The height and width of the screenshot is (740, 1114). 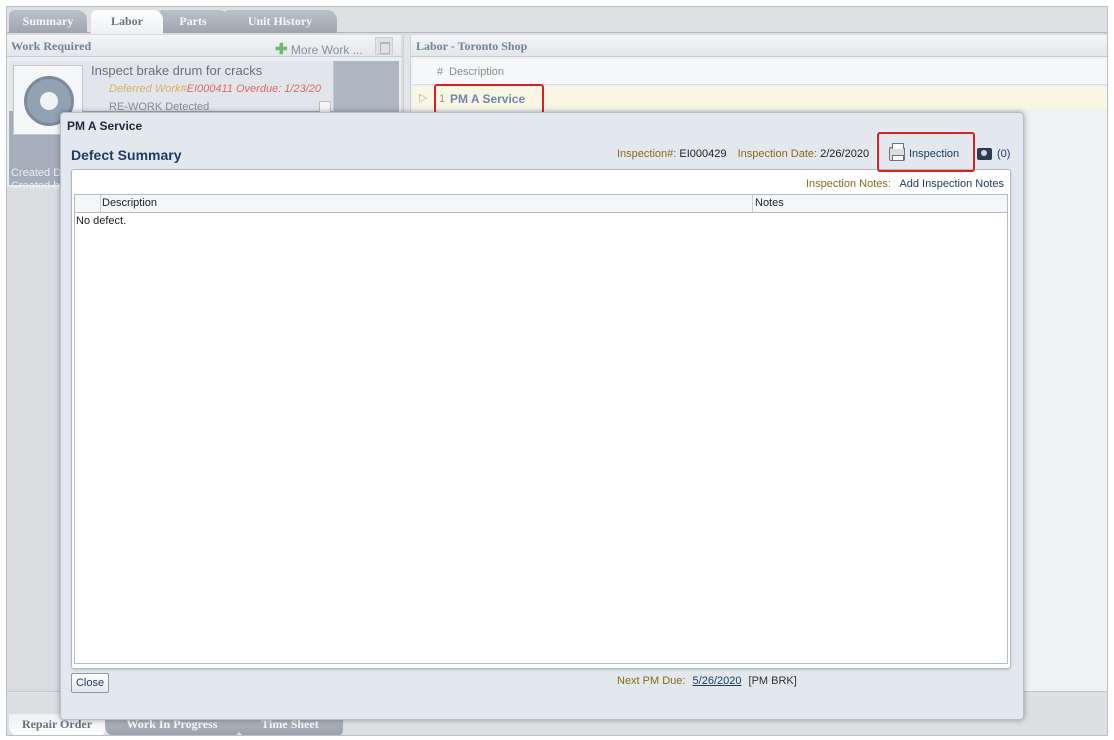 What do you see at coordinates (88, 203) in the screenshot?
I see `grid-select-column` at bounding box center [88, 203].